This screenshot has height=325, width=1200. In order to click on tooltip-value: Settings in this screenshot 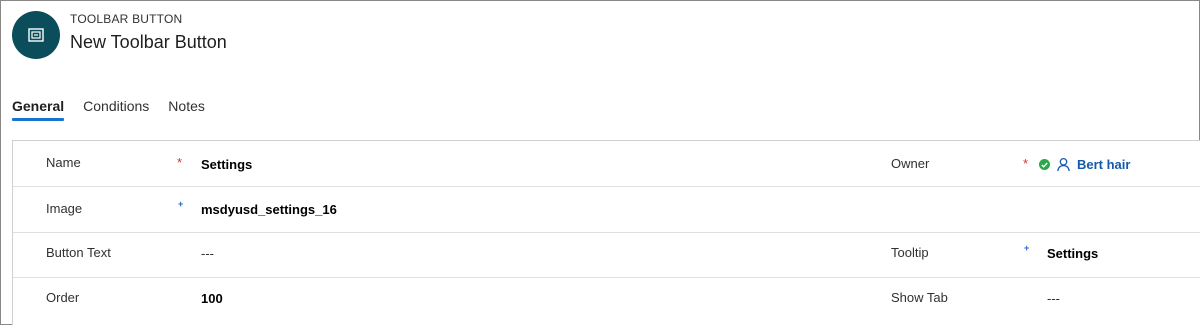, I will do `click(1072, 253)`.